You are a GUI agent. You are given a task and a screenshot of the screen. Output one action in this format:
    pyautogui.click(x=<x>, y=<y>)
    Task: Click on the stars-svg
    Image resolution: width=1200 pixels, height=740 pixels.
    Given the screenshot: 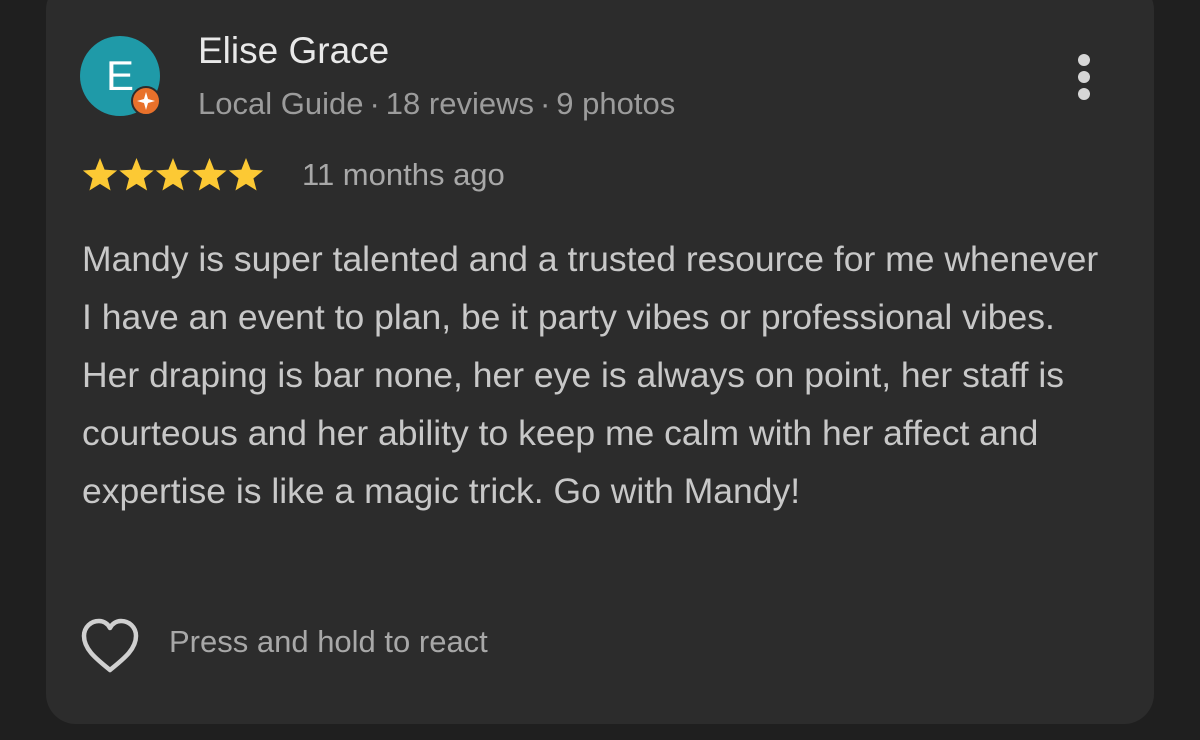 What is the action you would take?
    pyautogui.click(x=173, y=174)
    